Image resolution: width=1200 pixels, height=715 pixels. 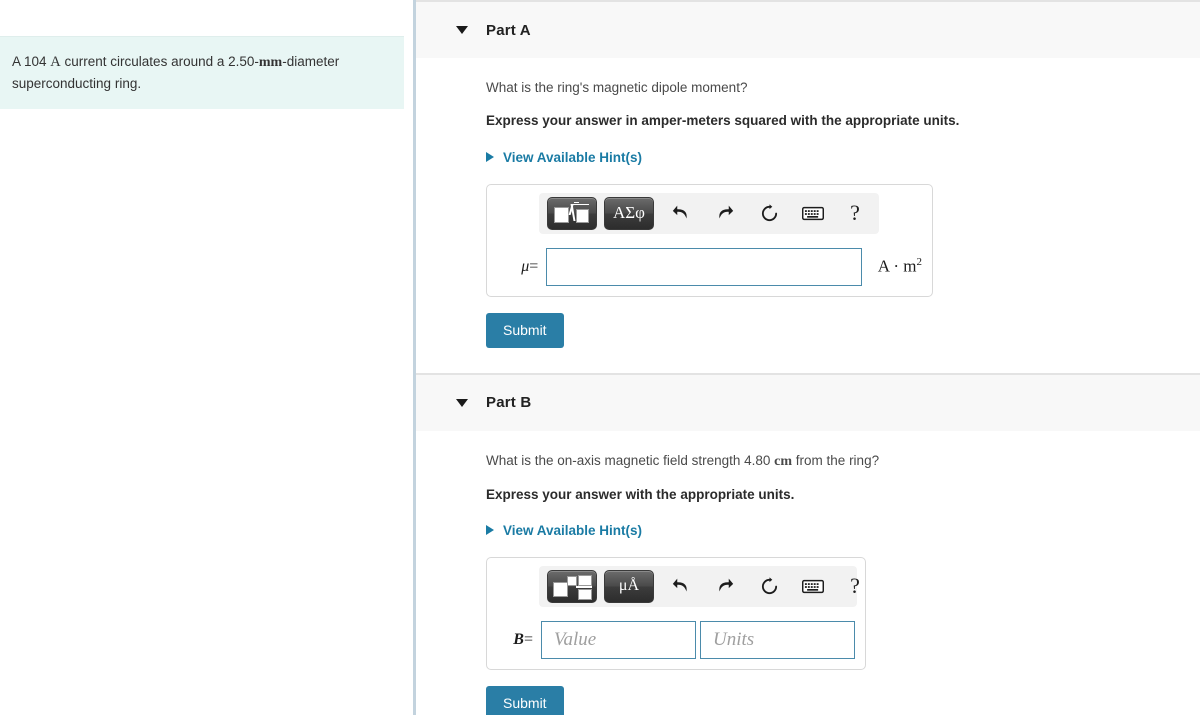 I want to click on greek-symbols-button: ΑΣφ, so click(x=629, y=213).